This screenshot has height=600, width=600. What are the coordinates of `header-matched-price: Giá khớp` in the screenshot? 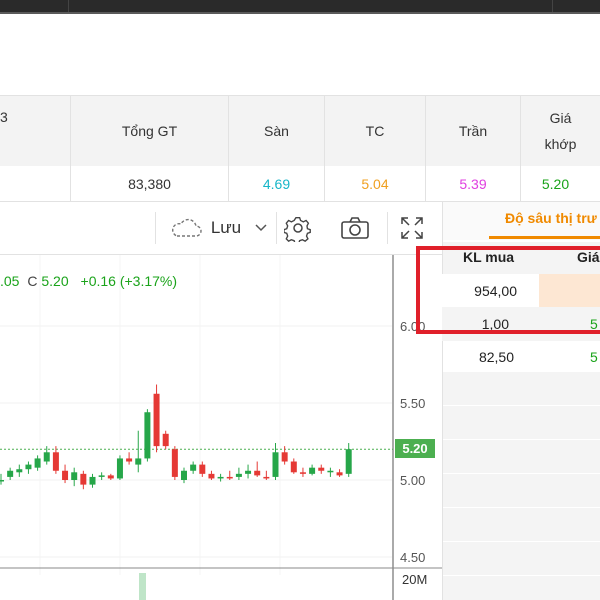 It's located at (560, 131).